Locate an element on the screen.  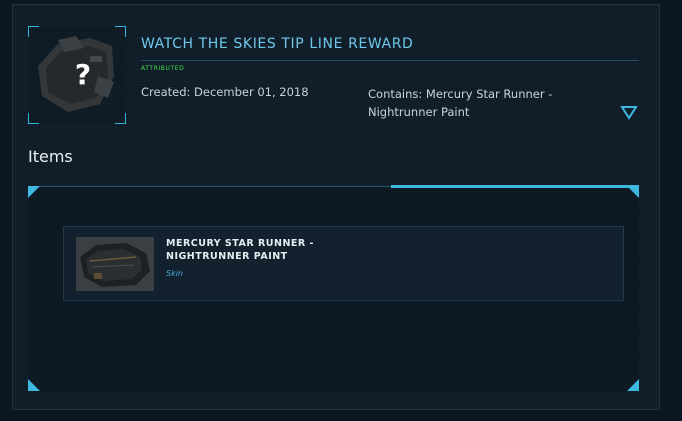
items-panel-accent is located at coordinates (515, 186).